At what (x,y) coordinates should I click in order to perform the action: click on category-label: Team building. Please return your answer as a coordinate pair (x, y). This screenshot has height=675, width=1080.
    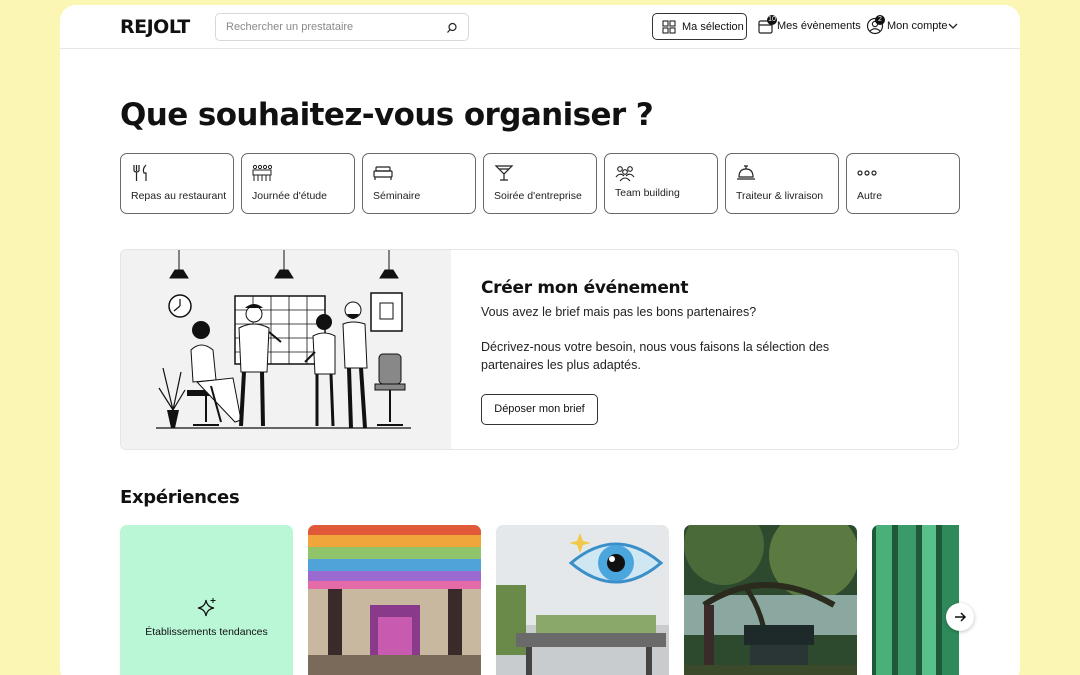
    Looking at the image, I should click on (647, 193).